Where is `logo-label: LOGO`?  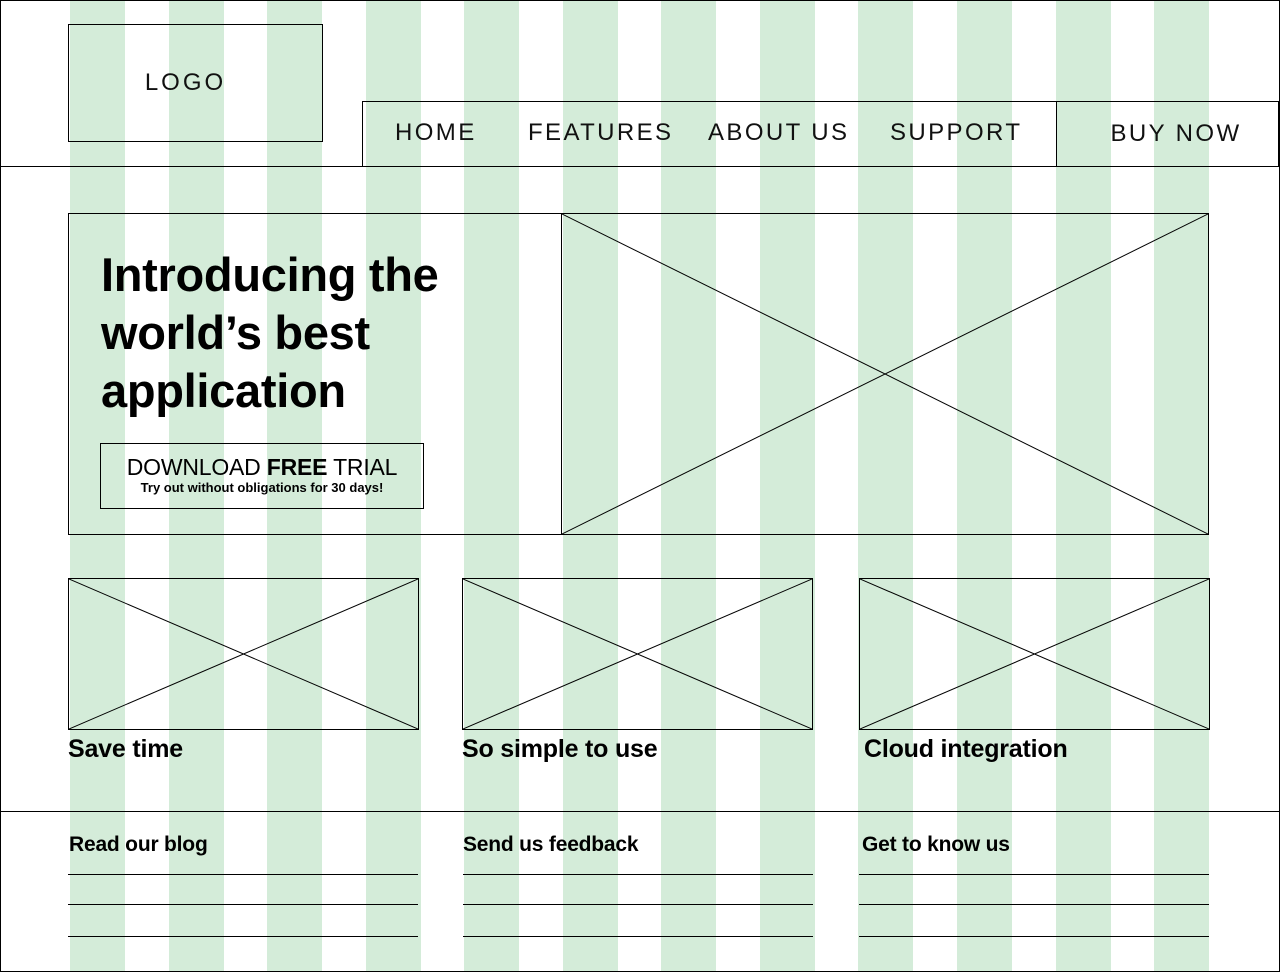 logo-label: LOGO is located at coordinates (185, 82).